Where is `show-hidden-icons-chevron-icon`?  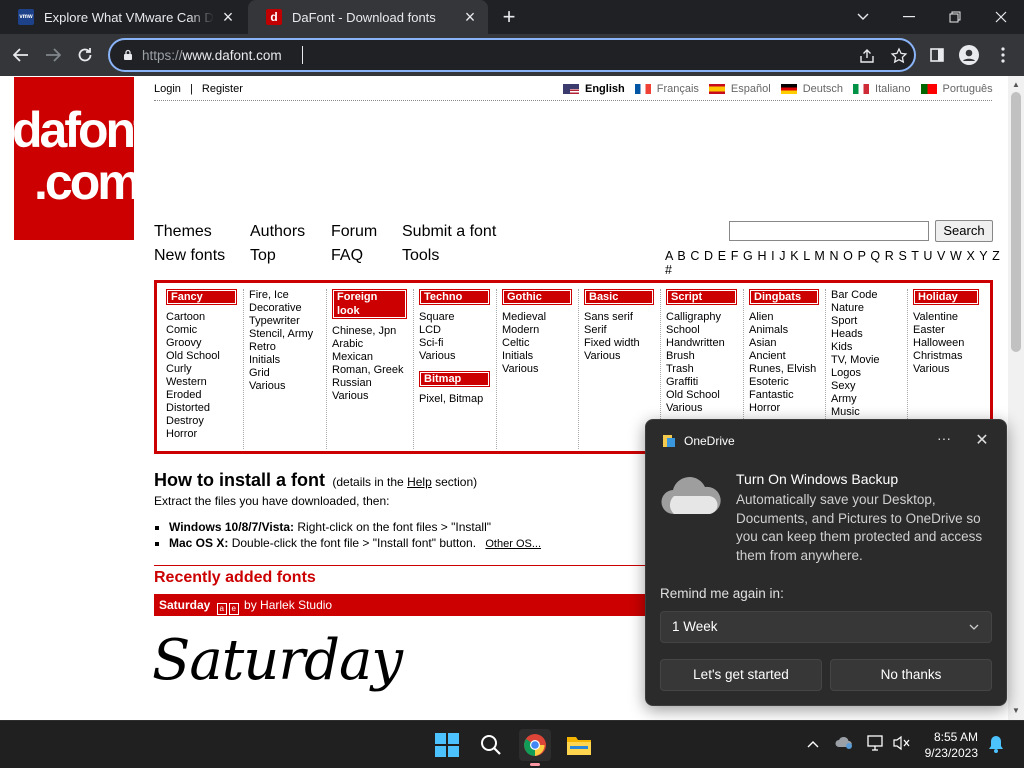 show-hidden-icons-chevron-icon is located at coordinates (813, 745).